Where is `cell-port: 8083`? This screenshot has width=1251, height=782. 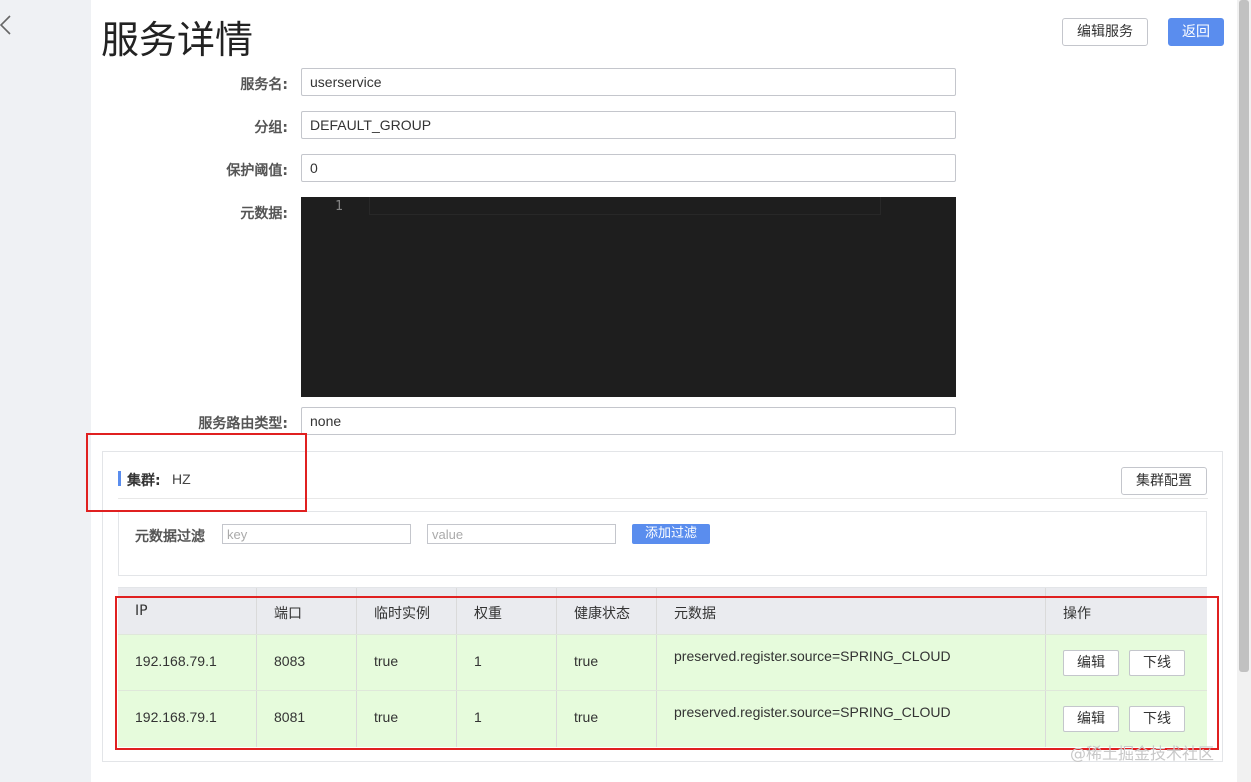
cell-port: 8083 is located at coordinates (307, 663).